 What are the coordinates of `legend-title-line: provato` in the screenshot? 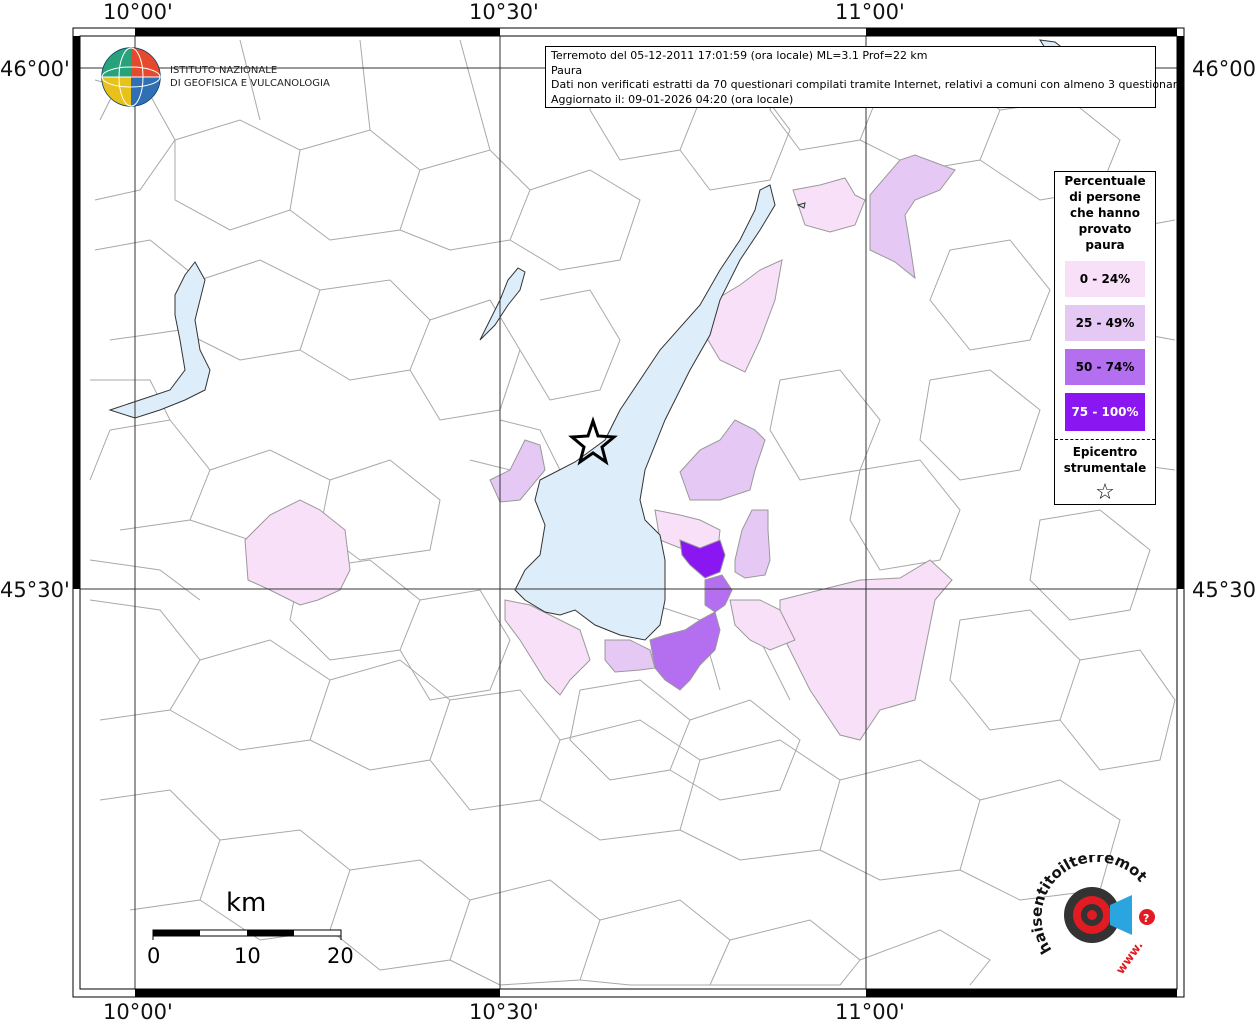 It's located at (1105, 229).